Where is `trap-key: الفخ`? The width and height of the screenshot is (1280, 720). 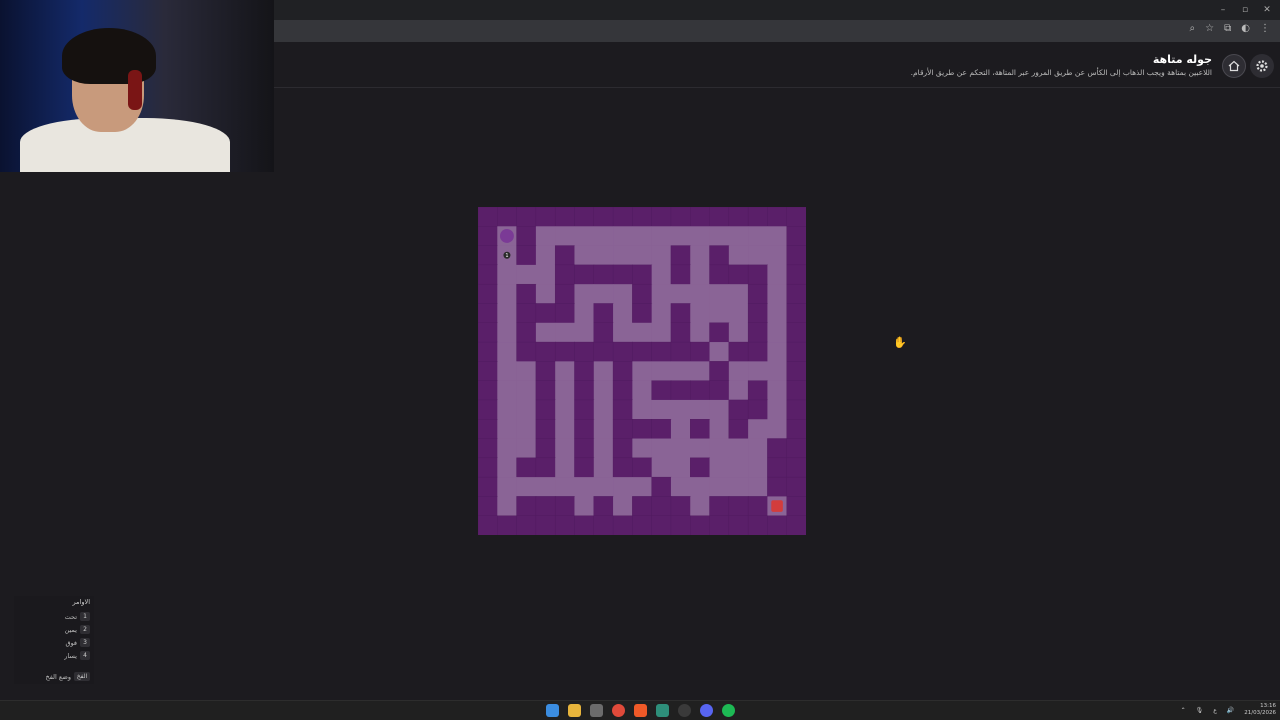
trap-key: الفخ is located at coordinates (82, 676).